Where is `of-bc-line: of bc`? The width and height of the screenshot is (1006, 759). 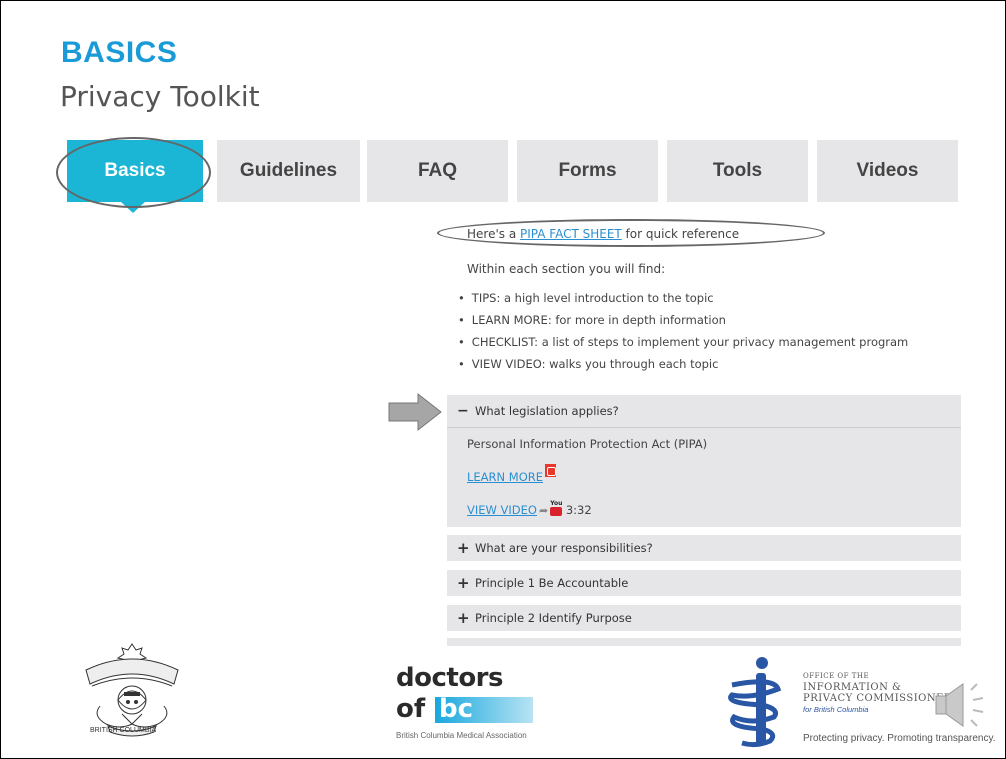
of-bc-line: of bc is located at coordinates (466, 709).